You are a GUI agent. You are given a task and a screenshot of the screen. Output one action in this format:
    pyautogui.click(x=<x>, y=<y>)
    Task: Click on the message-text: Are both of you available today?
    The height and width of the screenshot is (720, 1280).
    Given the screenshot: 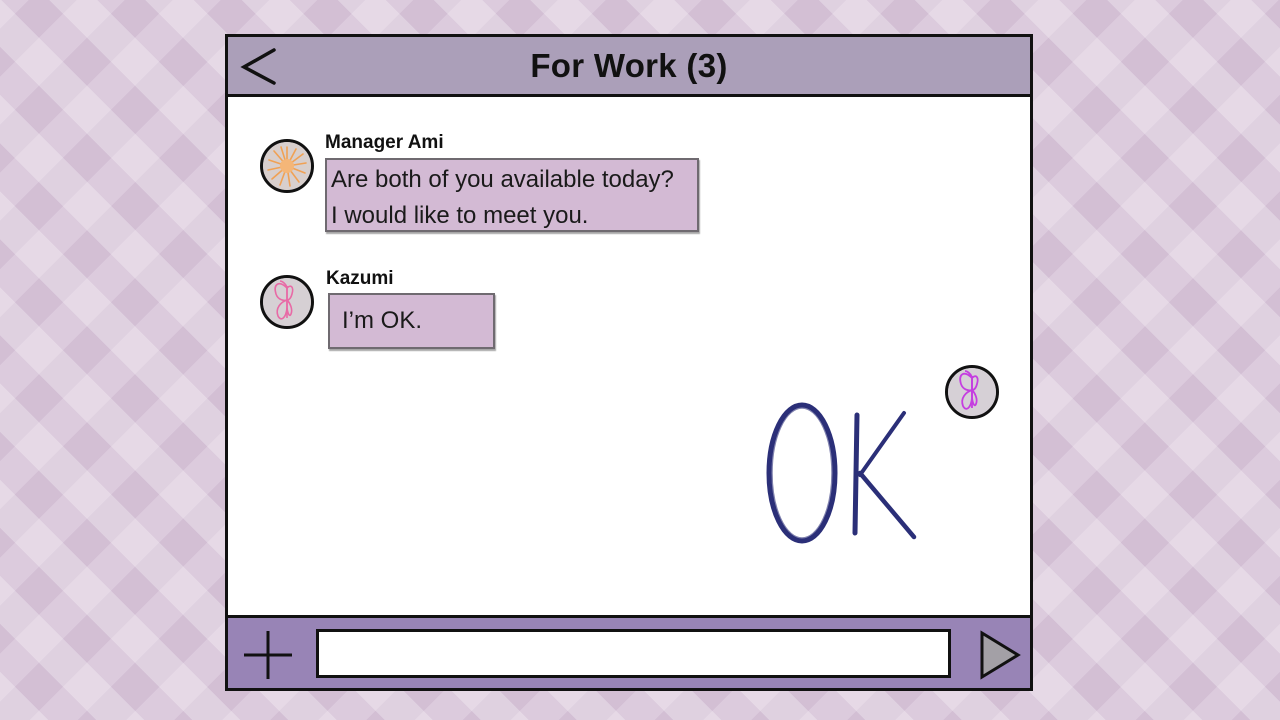 What is the action you would take?
    pyautogui.click(x=502, y=179)
    